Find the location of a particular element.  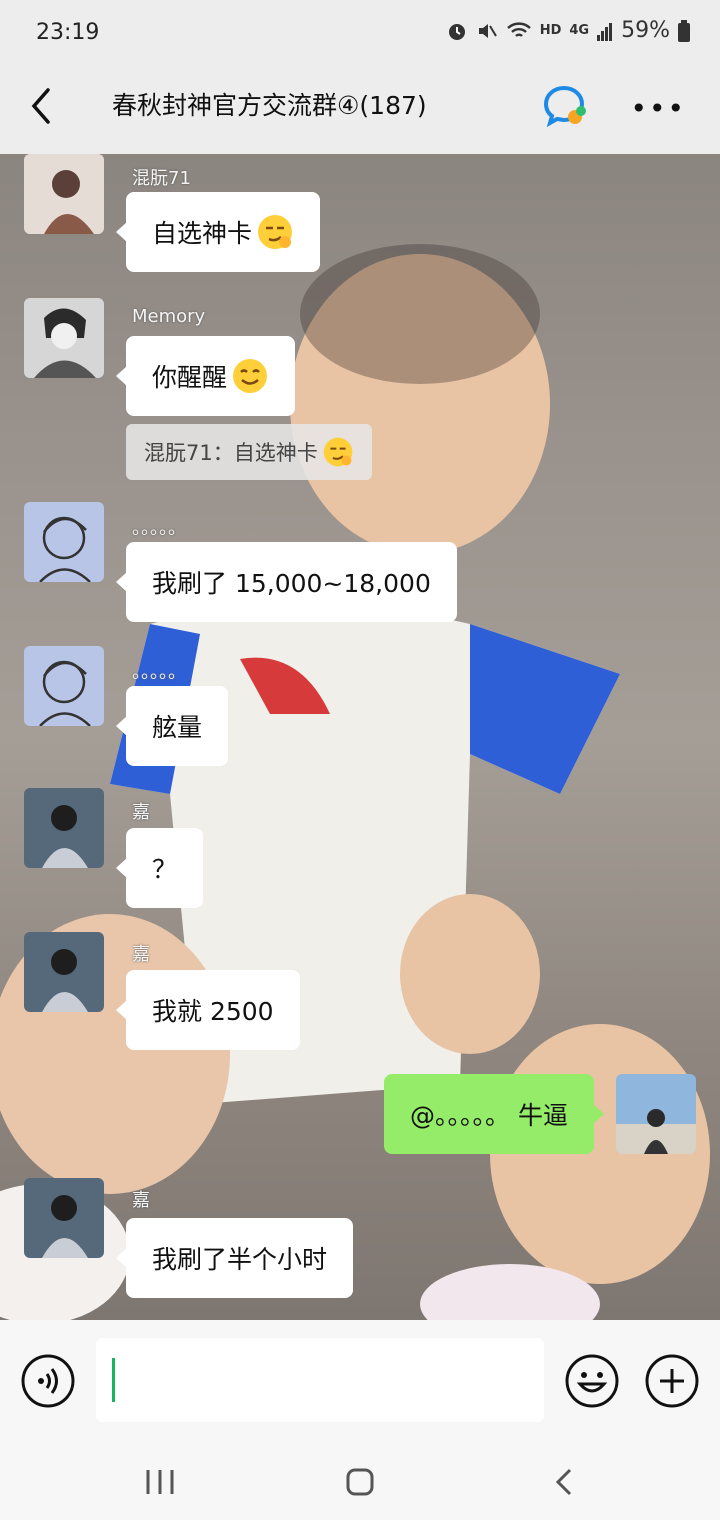

input-bar is located at coordinates (360, 1381).